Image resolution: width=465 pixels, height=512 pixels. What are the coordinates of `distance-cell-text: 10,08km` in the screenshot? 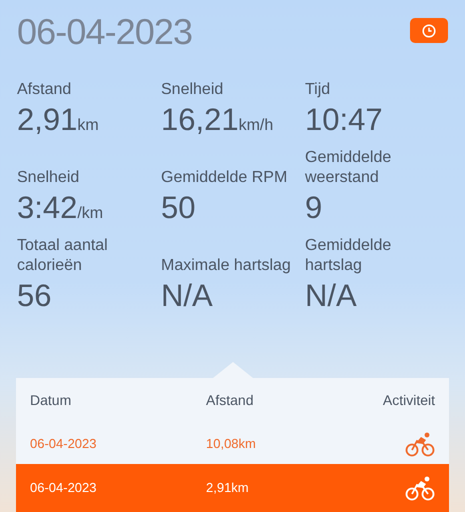 It's located at (231, 443).